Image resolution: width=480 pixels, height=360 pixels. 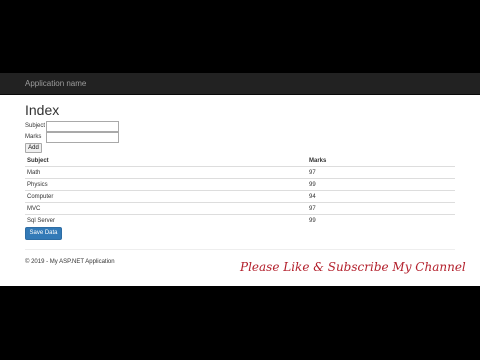 I want to click on footer-copyright: © 2019 - My ASP.NET Application, so click(x=70, y=262).